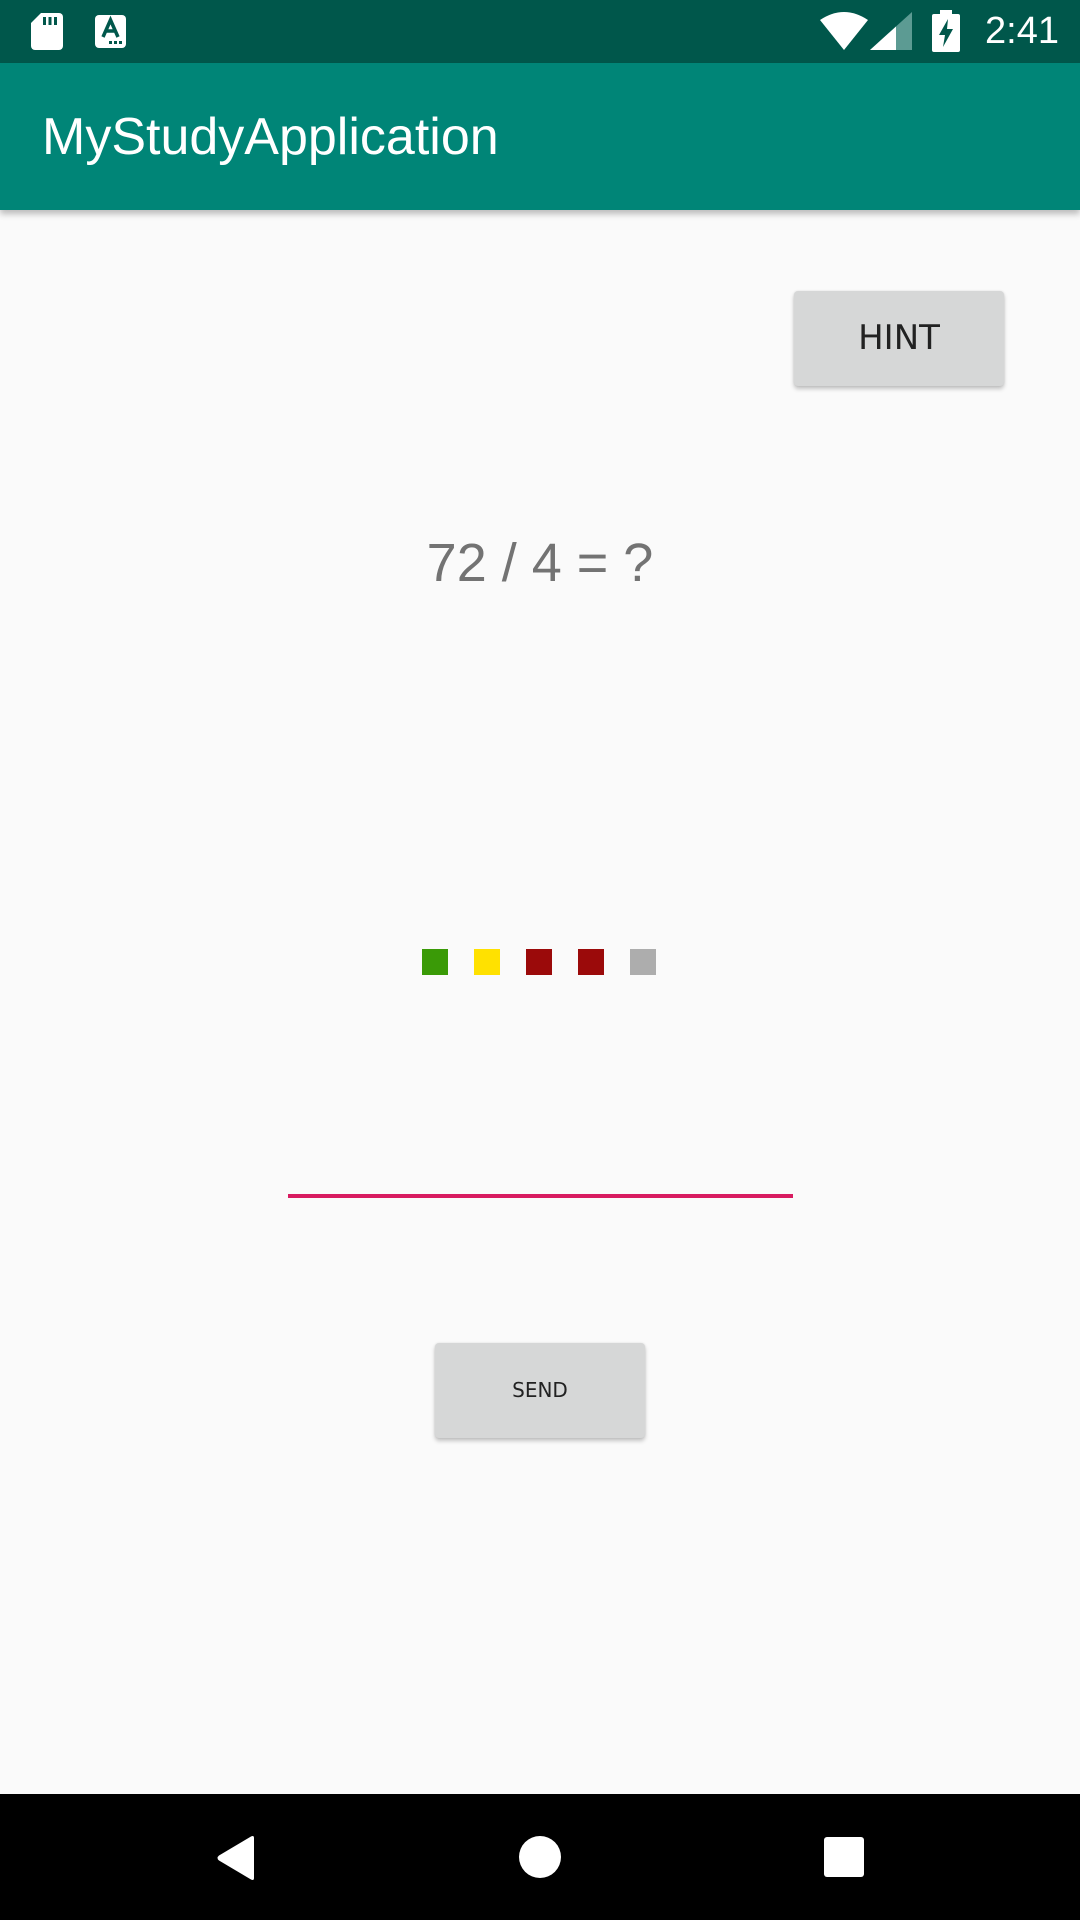 This screenshot has width=1080, height=1920. I want to click on a-notification-icon, so click(110, 31).